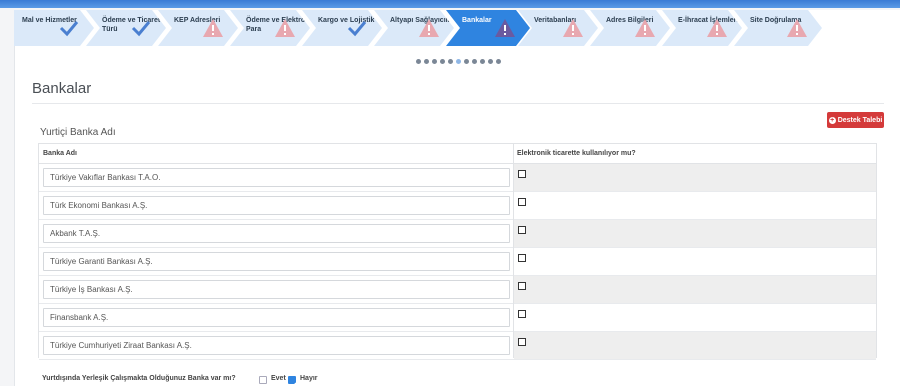 The width and height of the screenshot is (900, 386). I want to click on support-button-label: Destek Talebi, so click(860, 120).